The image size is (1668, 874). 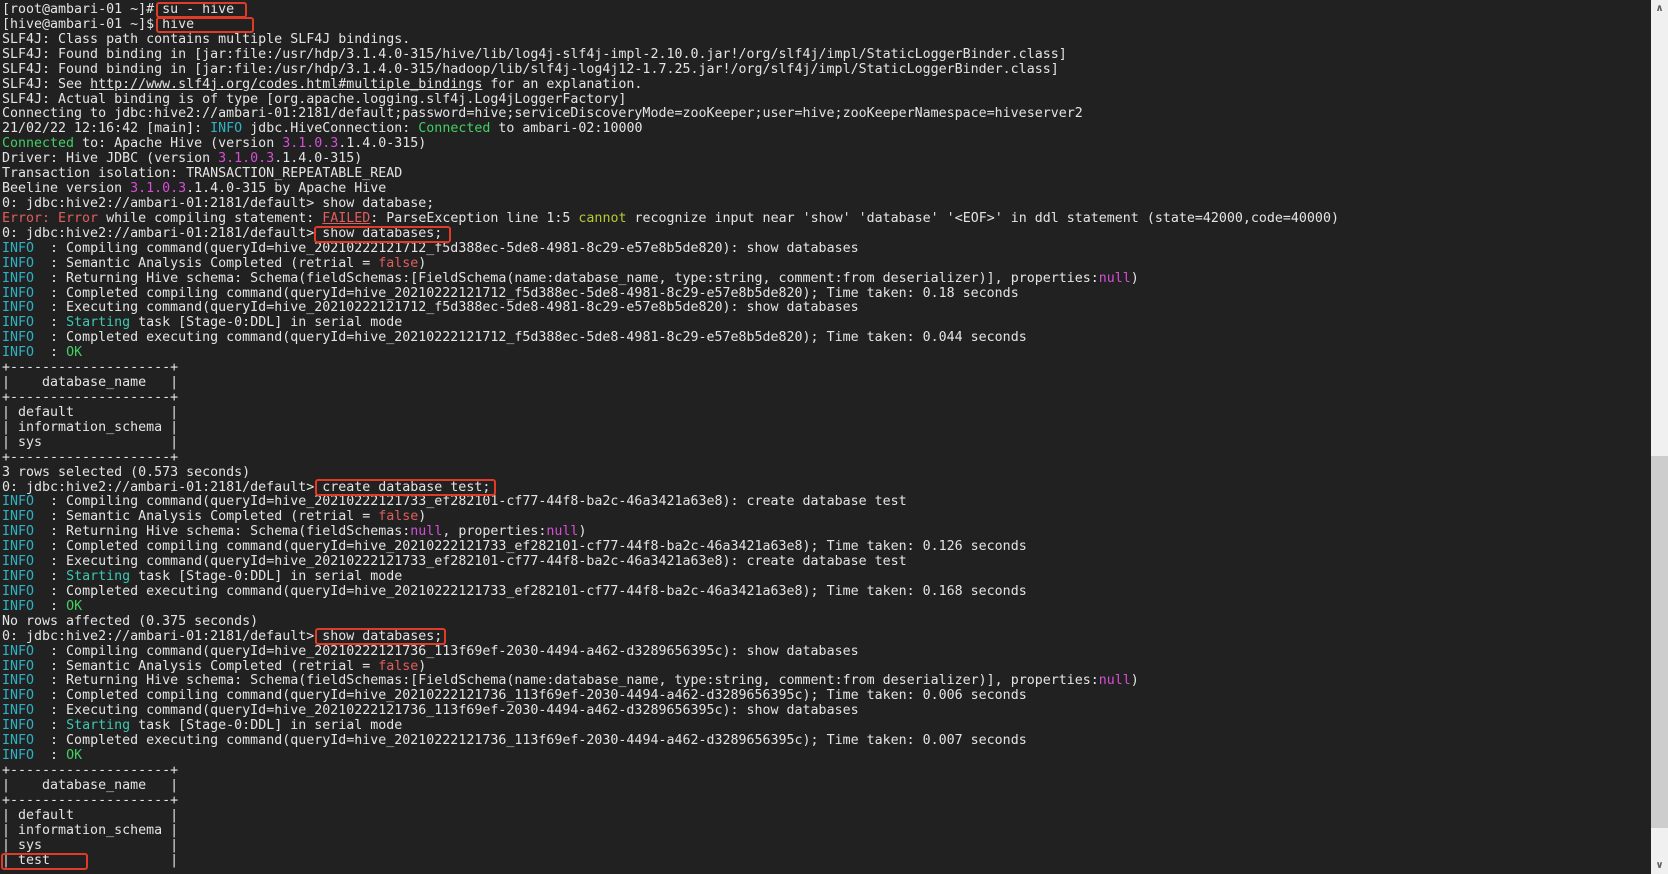 What do you see at coordinates (130, 621) in the screenshot?
I see `terminal-text: No rows affected (0.375 seconds)` at bounding box center [130, 621].